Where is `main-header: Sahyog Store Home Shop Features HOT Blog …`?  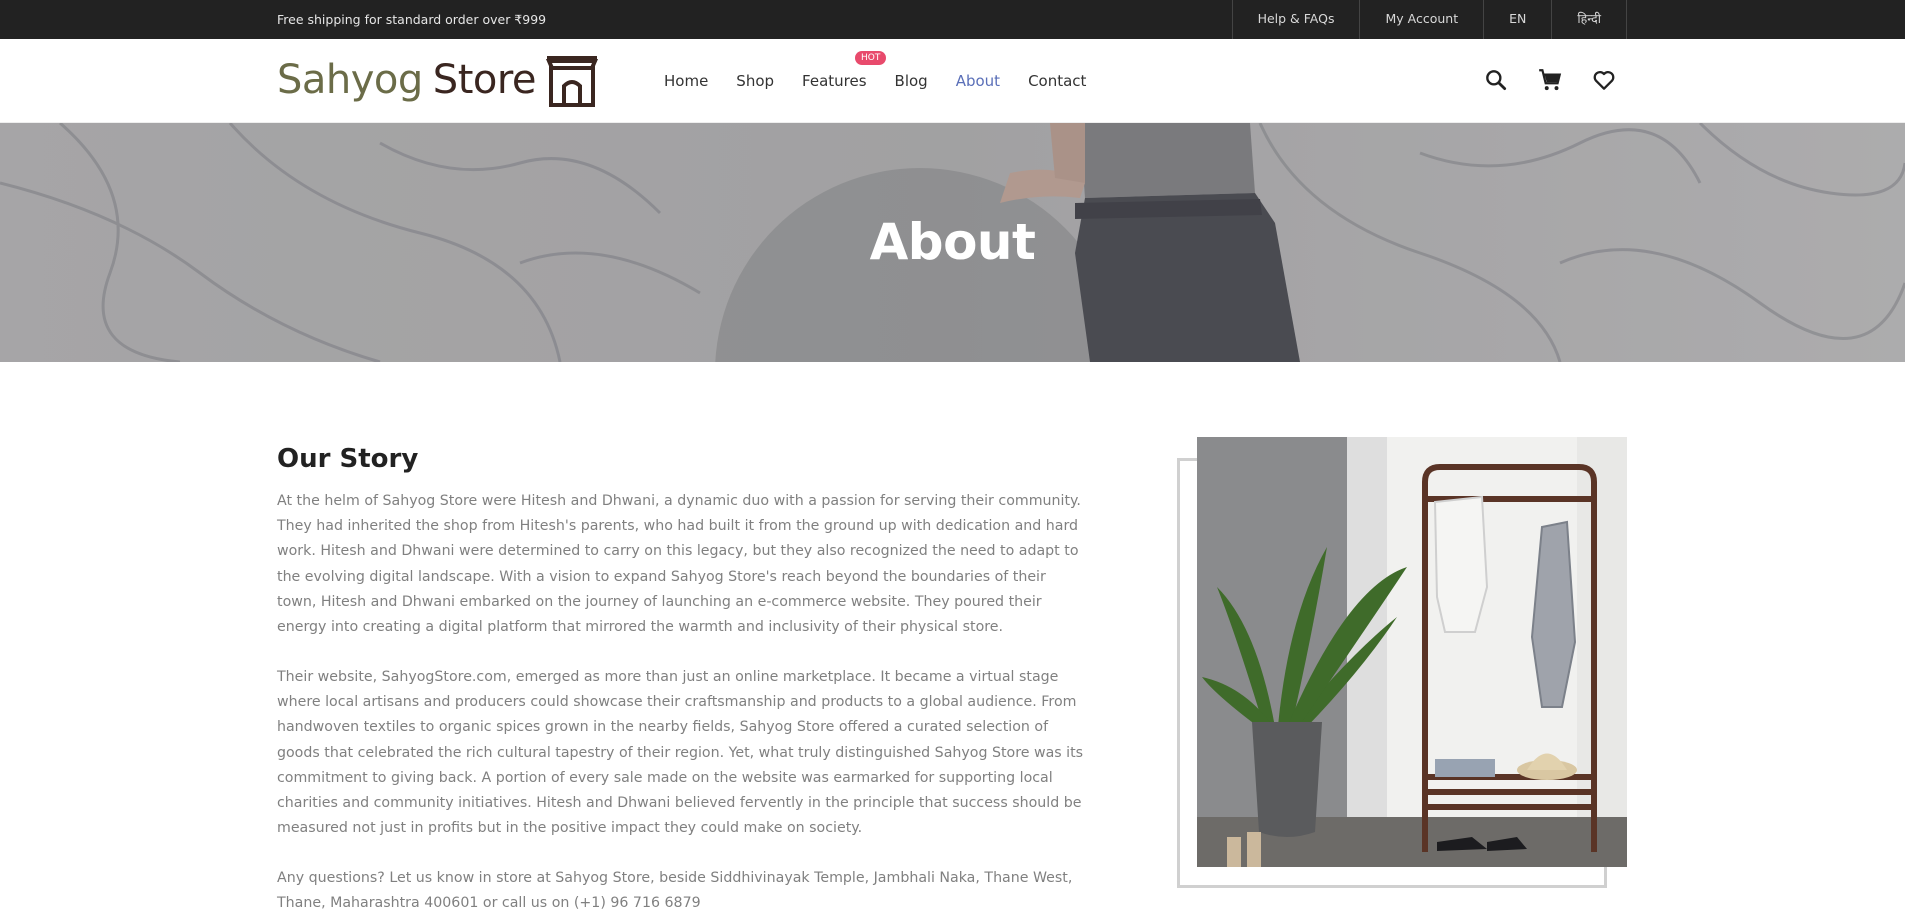 main-header: Sahyog Store Home Shop Features HOT Blog … is located at coordinates (952, 81).